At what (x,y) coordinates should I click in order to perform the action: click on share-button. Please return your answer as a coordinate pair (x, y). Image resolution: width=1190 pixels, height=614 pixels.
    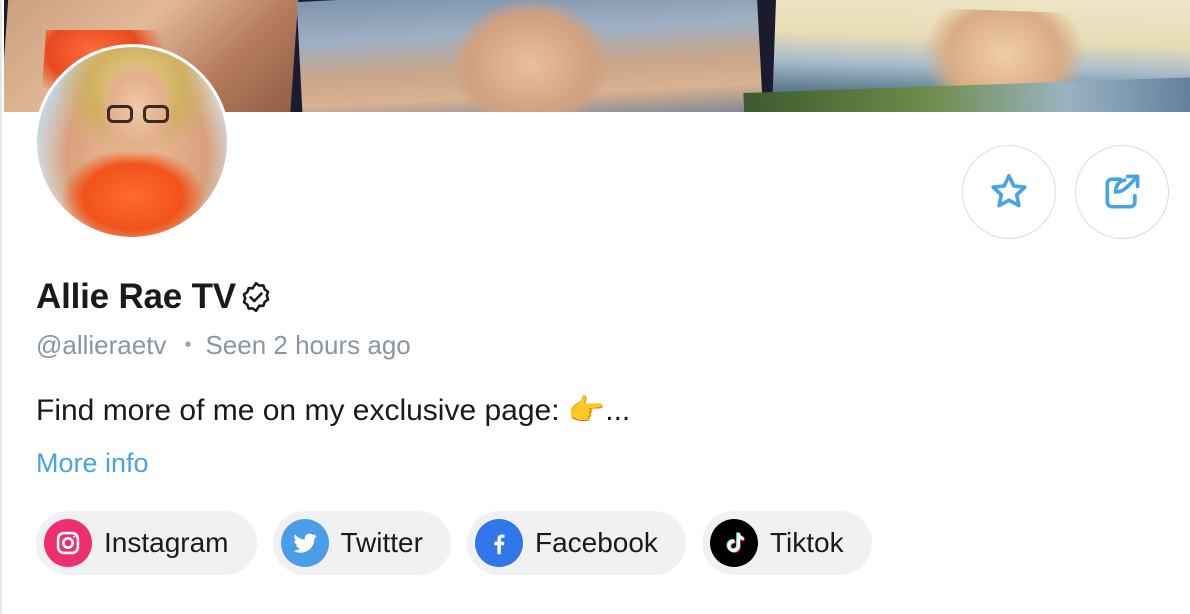
    Looking at the image, I should click on (1122, 192).